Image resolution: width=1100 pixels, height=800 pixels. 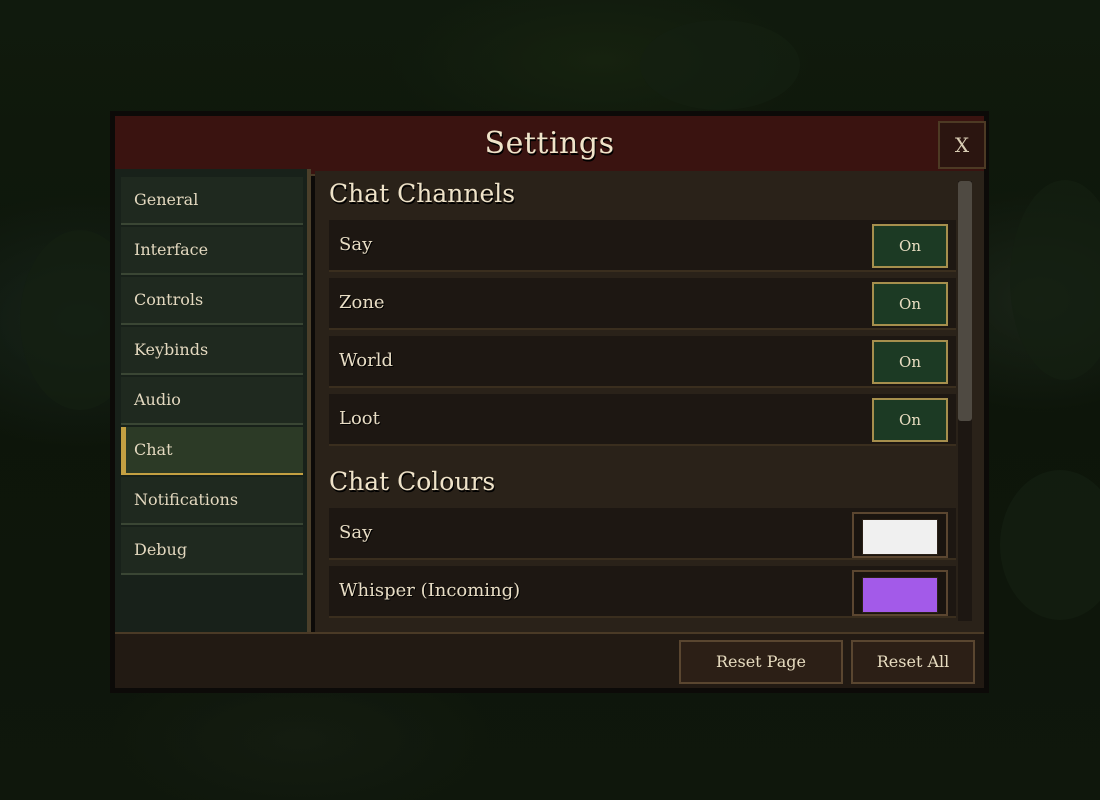 What do you see at coordinates (212, 551) in the screenshot?
I see `sidebar-item-debug: Debug` at bounding box center [212, 551].